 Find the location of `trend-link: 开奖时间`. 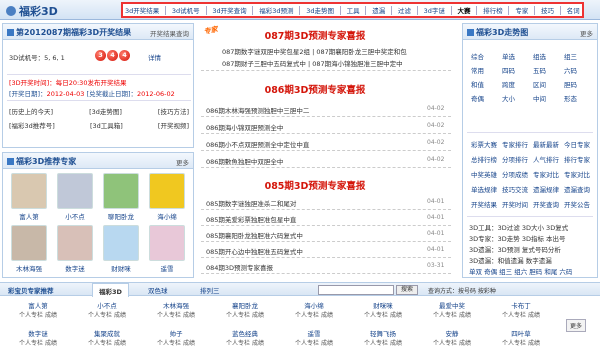

trend-link: 开奖时间 is located at coordinates (515, 204).